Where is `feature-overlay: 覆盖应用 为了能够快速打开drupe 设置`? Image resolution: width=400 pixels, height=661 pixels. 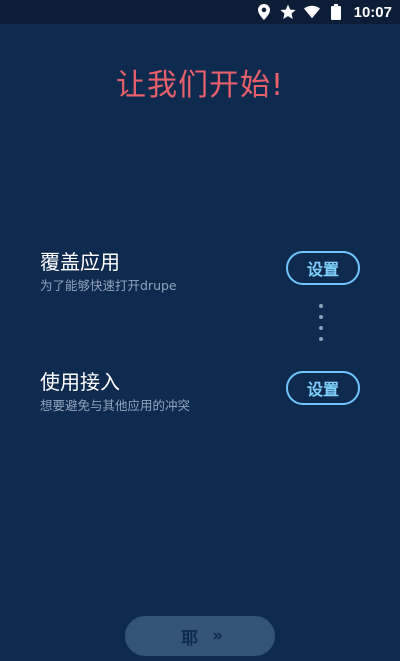 feature-overlay: 覆盖应用 为了能够快速打开drupe 设置 is located at coordinates (200, 272).